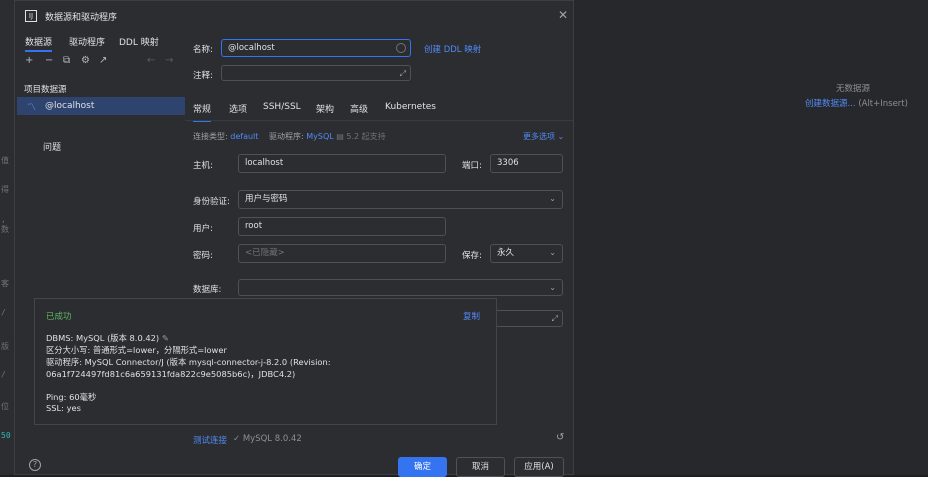  Describe the element at coordinates (401, 48) in the screenshot. I see `color-circle-icon` at that location.